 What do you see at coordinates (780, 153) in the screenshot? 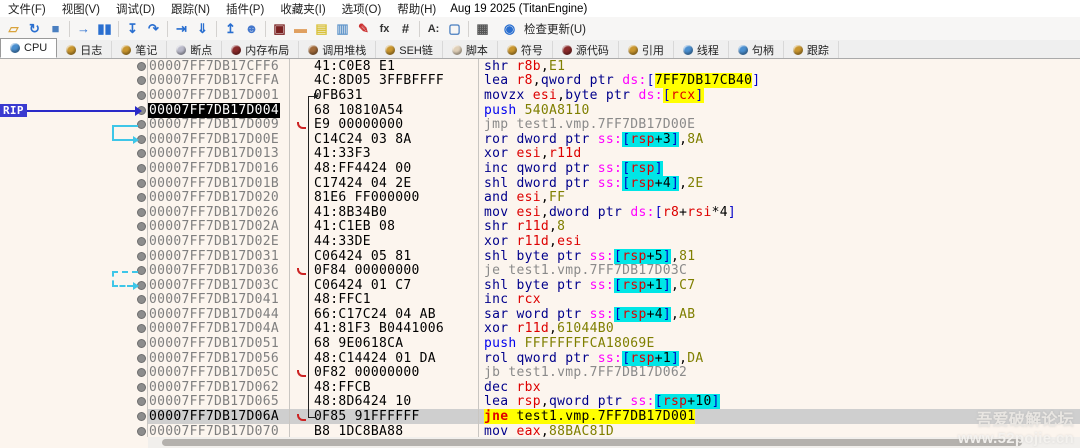
I see `instruction-cell: xor esi,r11d` at bounding box center [780, 153].